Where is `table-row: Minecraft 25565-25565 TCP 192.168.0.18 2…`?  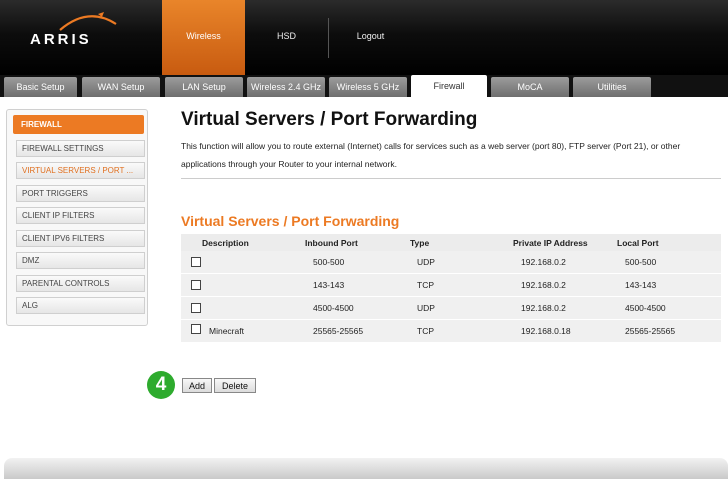
table-row: Minecraft 25565-25565 TCP 192.168.0.18 2… is located at coordinates (451, 331).